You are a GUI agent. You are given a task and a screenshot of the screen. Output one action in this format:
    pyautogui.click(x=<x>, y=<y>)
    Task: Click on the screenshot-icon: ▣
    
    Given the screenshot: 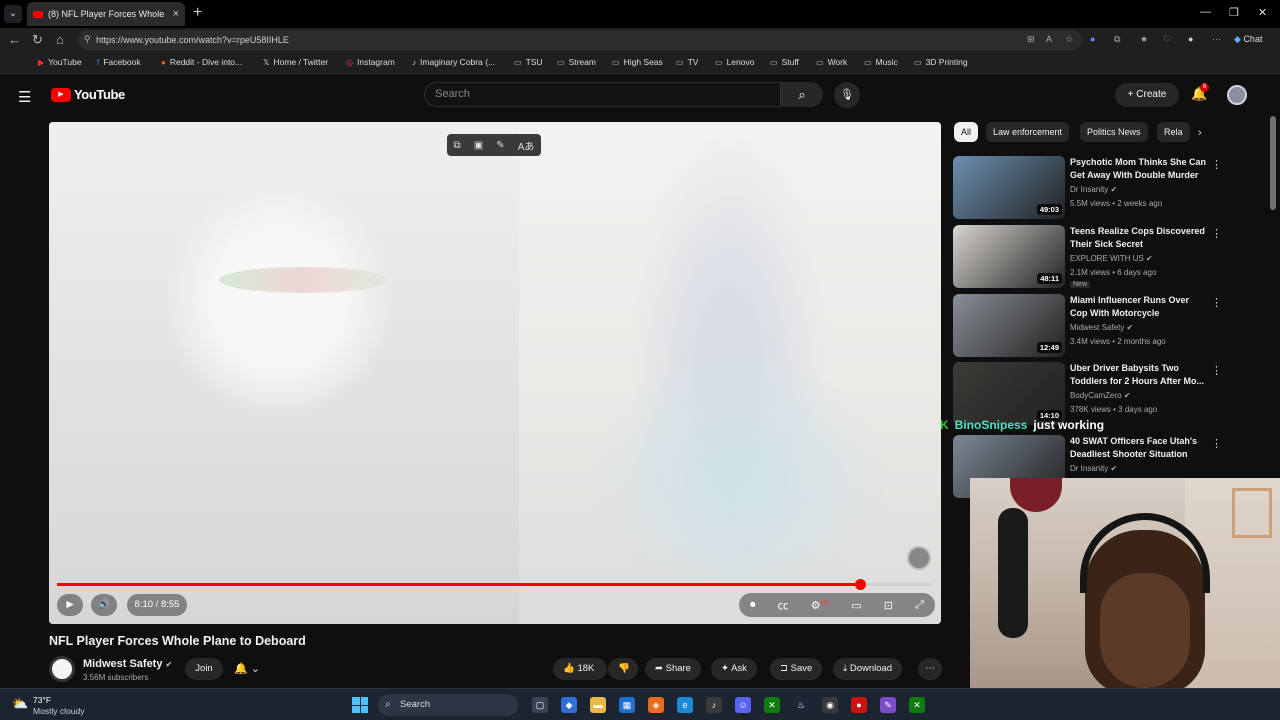 What is the action you would take?
    pyautogui.click(x=478, y=145)
    